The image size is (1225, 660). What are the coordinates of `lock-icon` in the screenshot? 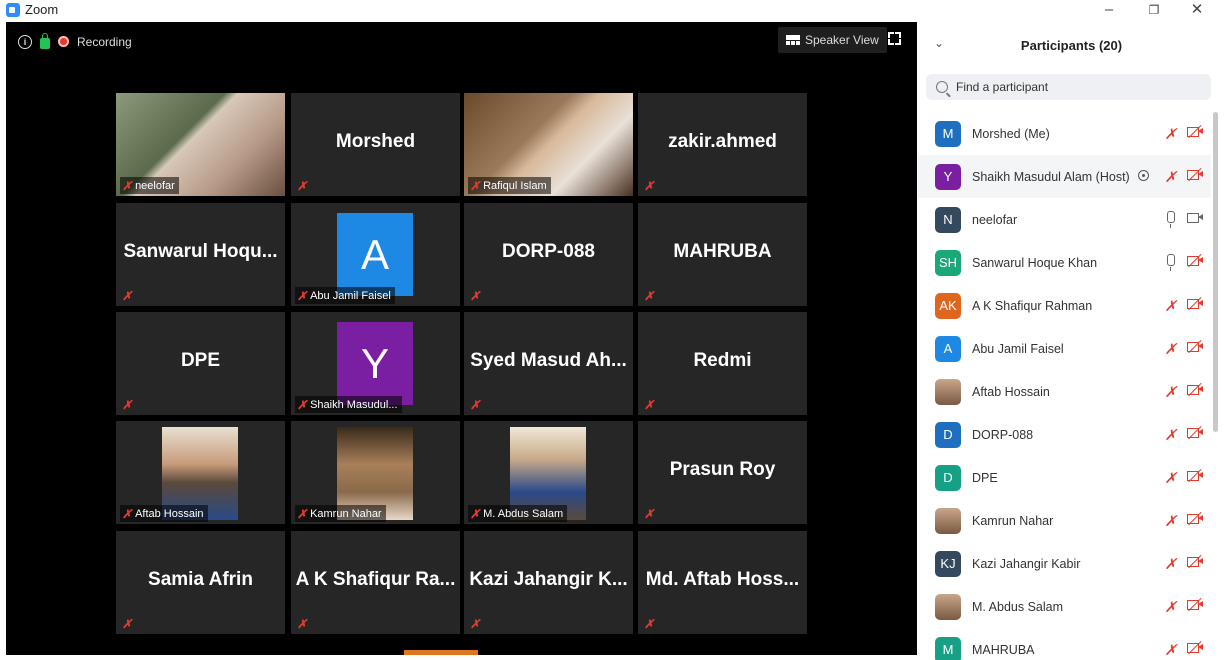 It's located at (45, 41).